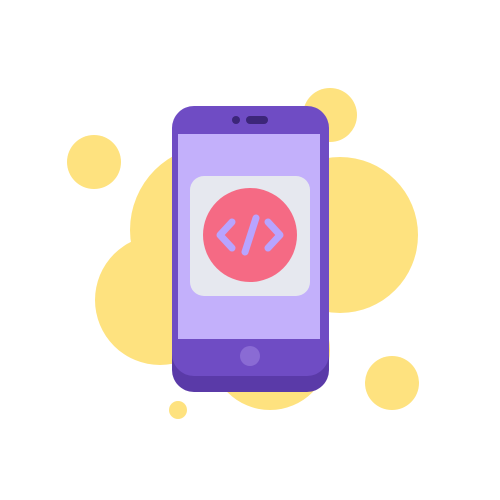 The image size is (500, 500). What do you see at coordinates (257, 120) in the screenshot?
I see `speaker-grille` at bounding box center [257, 120].